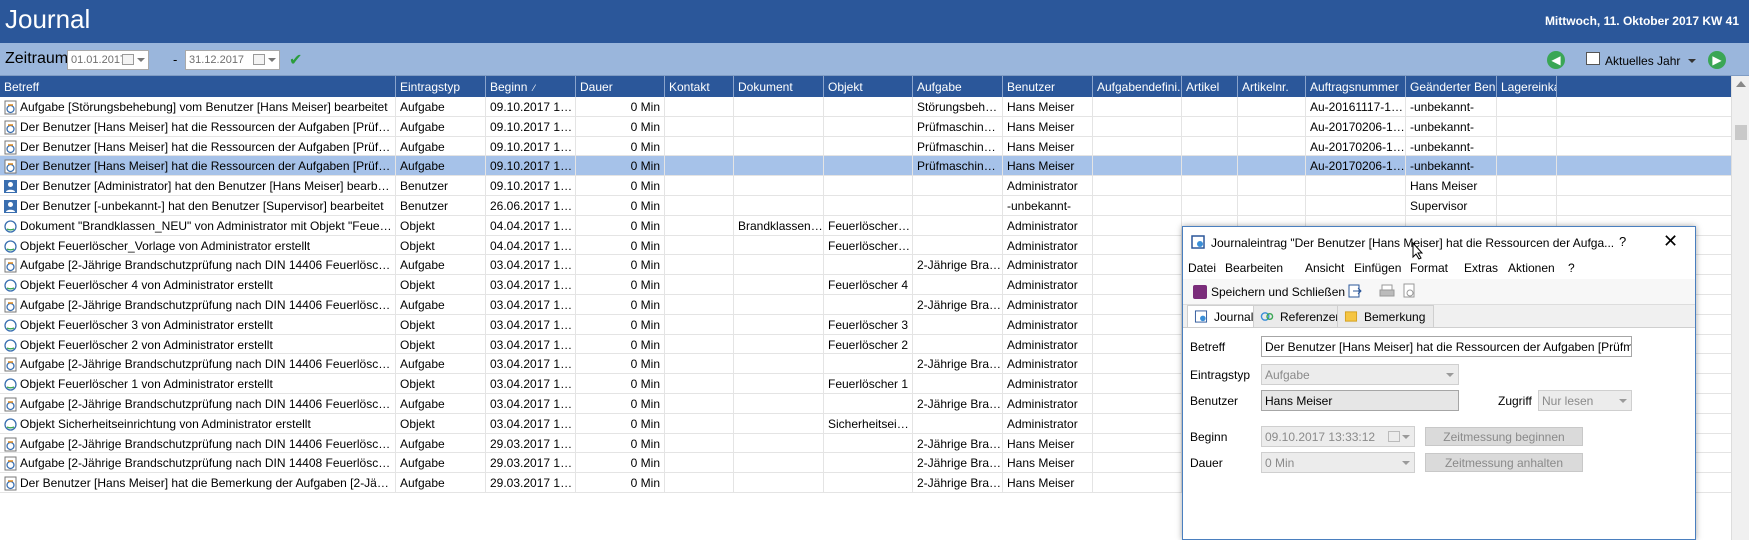  What do you see at coordinates (868, 86) in the screenshot?
I see `column-header: Objekt` at bounding box center [868, 86].